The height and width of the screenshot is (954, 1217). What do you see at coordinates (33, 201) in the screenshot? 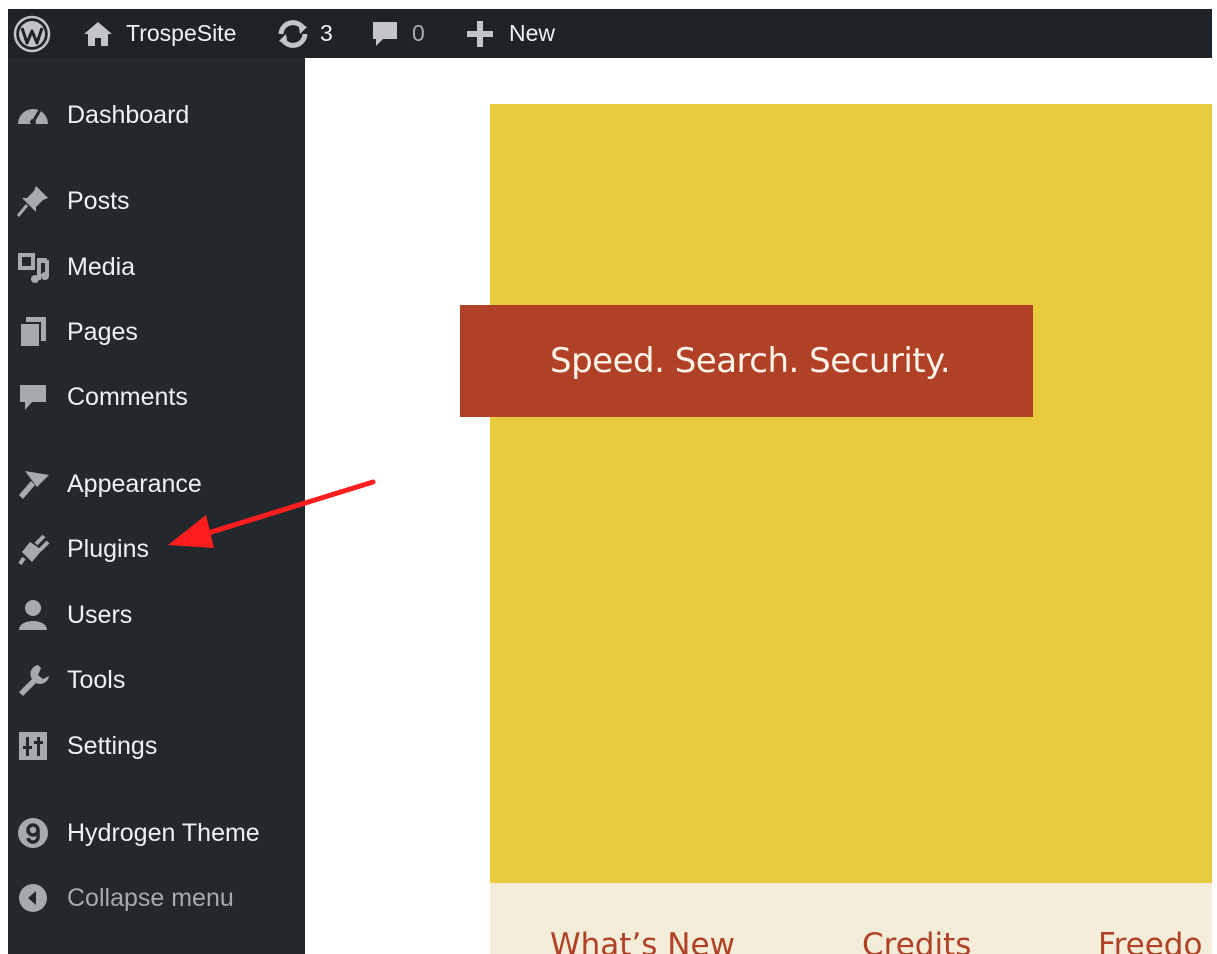
I see `pin-icon` at bounding box center [33, 201].